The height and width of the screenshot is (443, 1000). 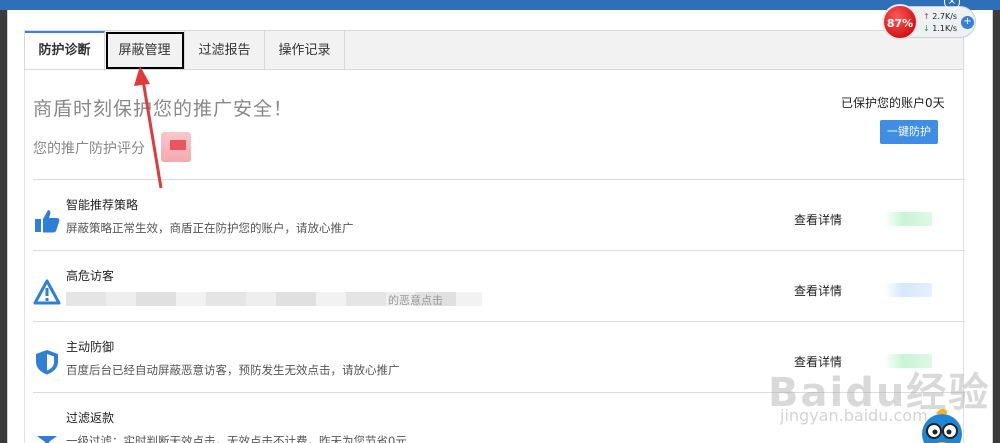 I want to click on score-label: 您的推广防护评分, so click(x=89, y=149).